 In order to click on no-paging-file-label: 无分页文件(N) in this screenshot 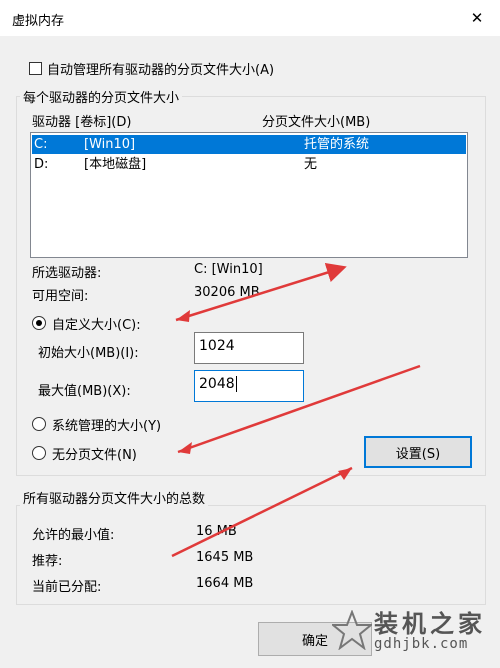, I will do `click(94, 455)`.